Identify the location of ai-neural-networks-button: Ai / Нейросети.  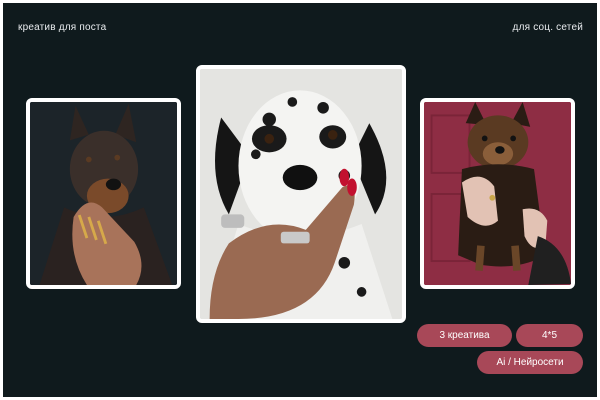
(530, 362).